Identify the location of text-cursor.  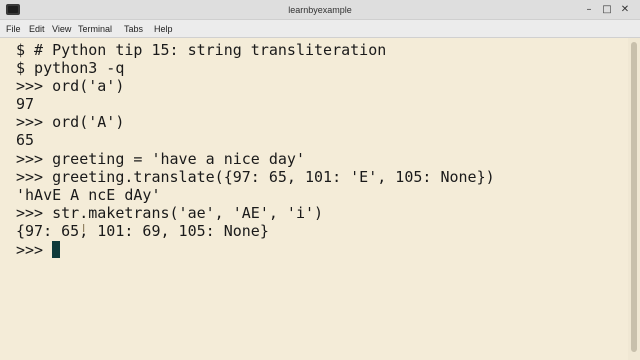
(56, 249).